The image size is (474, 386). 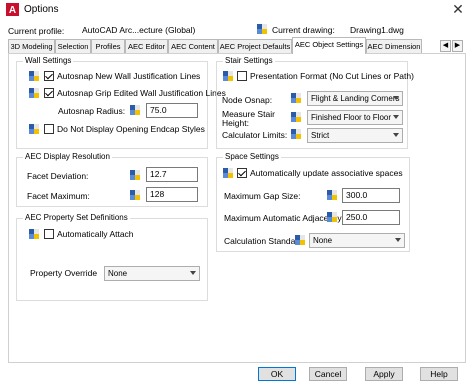 What do you see at coordinates (49, 129) in the screenshot?
I see `no-endcap-checkbox` at bounding box center [49, 129].